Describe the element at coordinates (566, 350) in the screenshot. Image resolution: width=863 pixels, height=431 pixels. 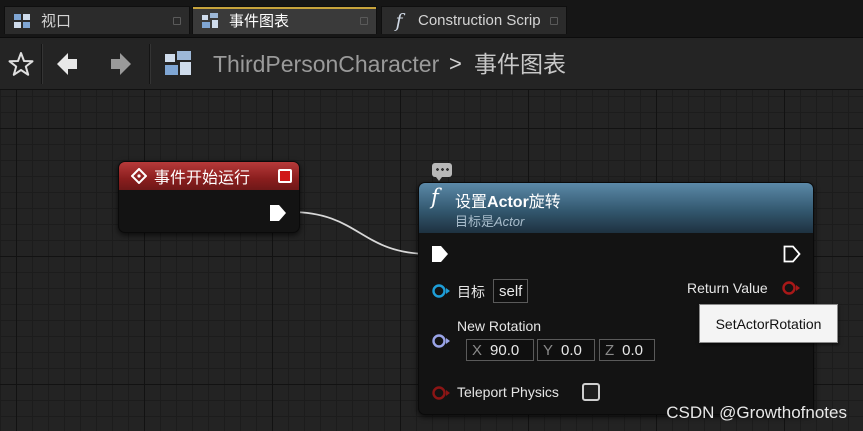
I see `rotation-y-field: Y 0.0` at that location.